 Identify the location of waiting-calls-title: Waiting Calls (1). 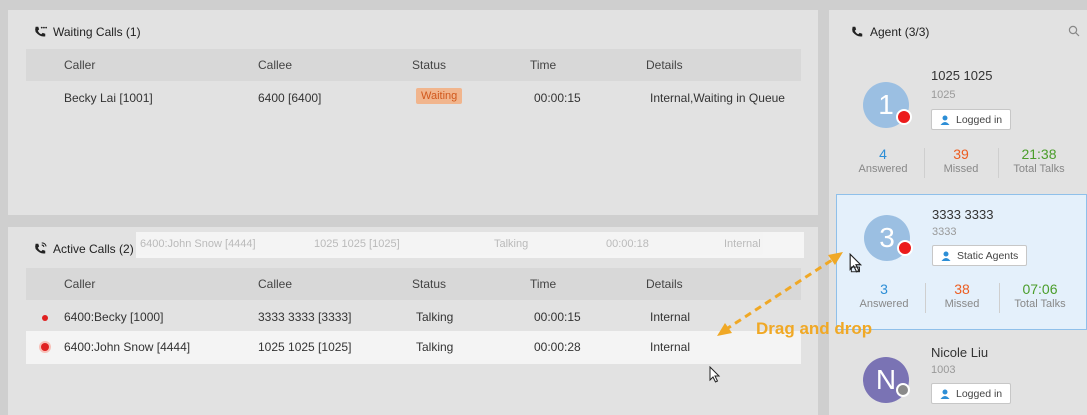
(87, 32).